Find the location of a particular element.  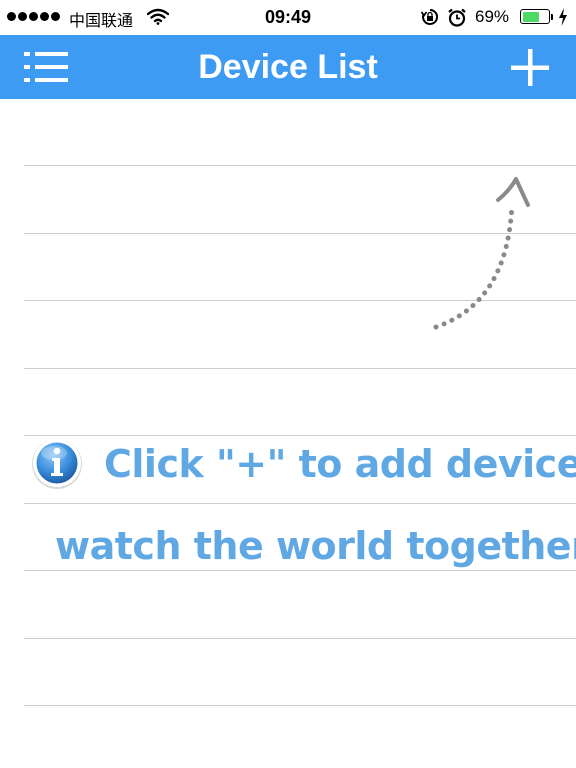

nav-bar: Device List is located at coordinates (288, 67).